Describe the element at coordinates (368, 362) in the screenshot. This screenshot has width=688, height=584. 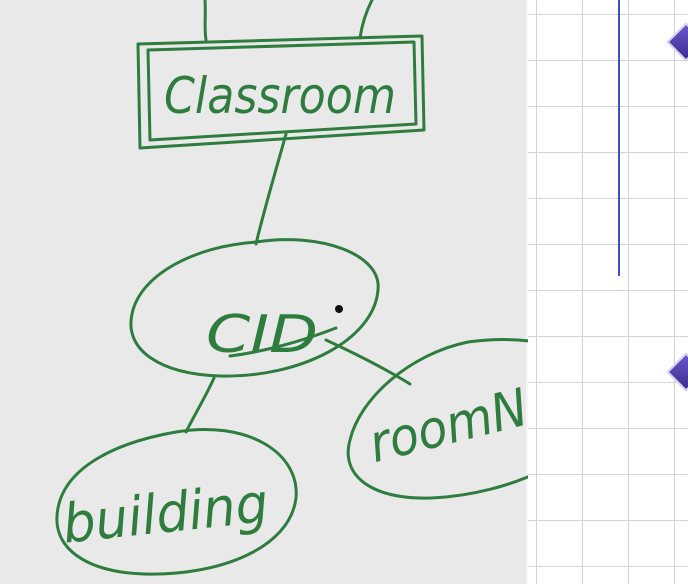
I see `connector-cid-roomno` at that location.